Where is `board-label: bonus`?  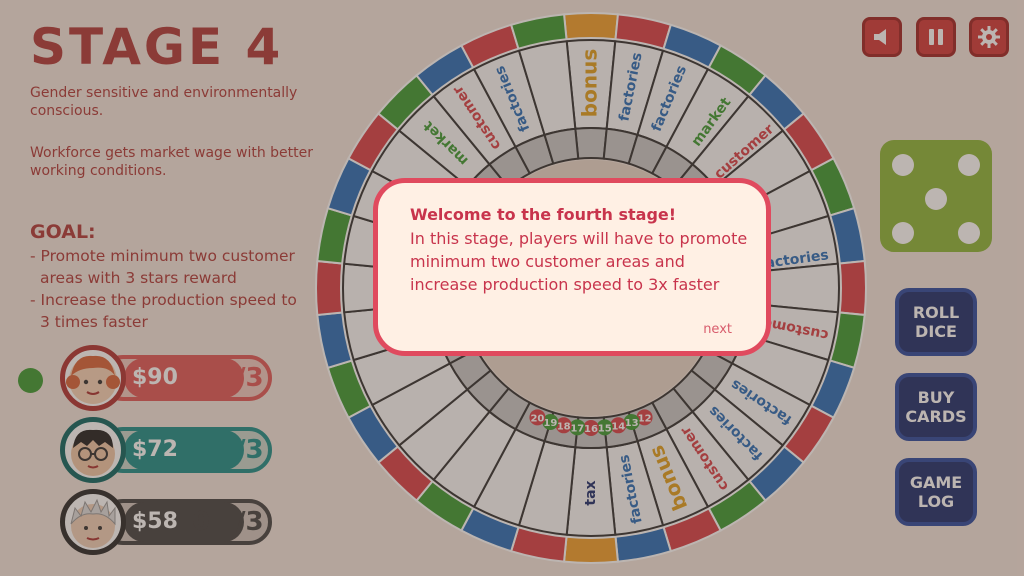 board-label: bonus is located at coordinates (590, 83).